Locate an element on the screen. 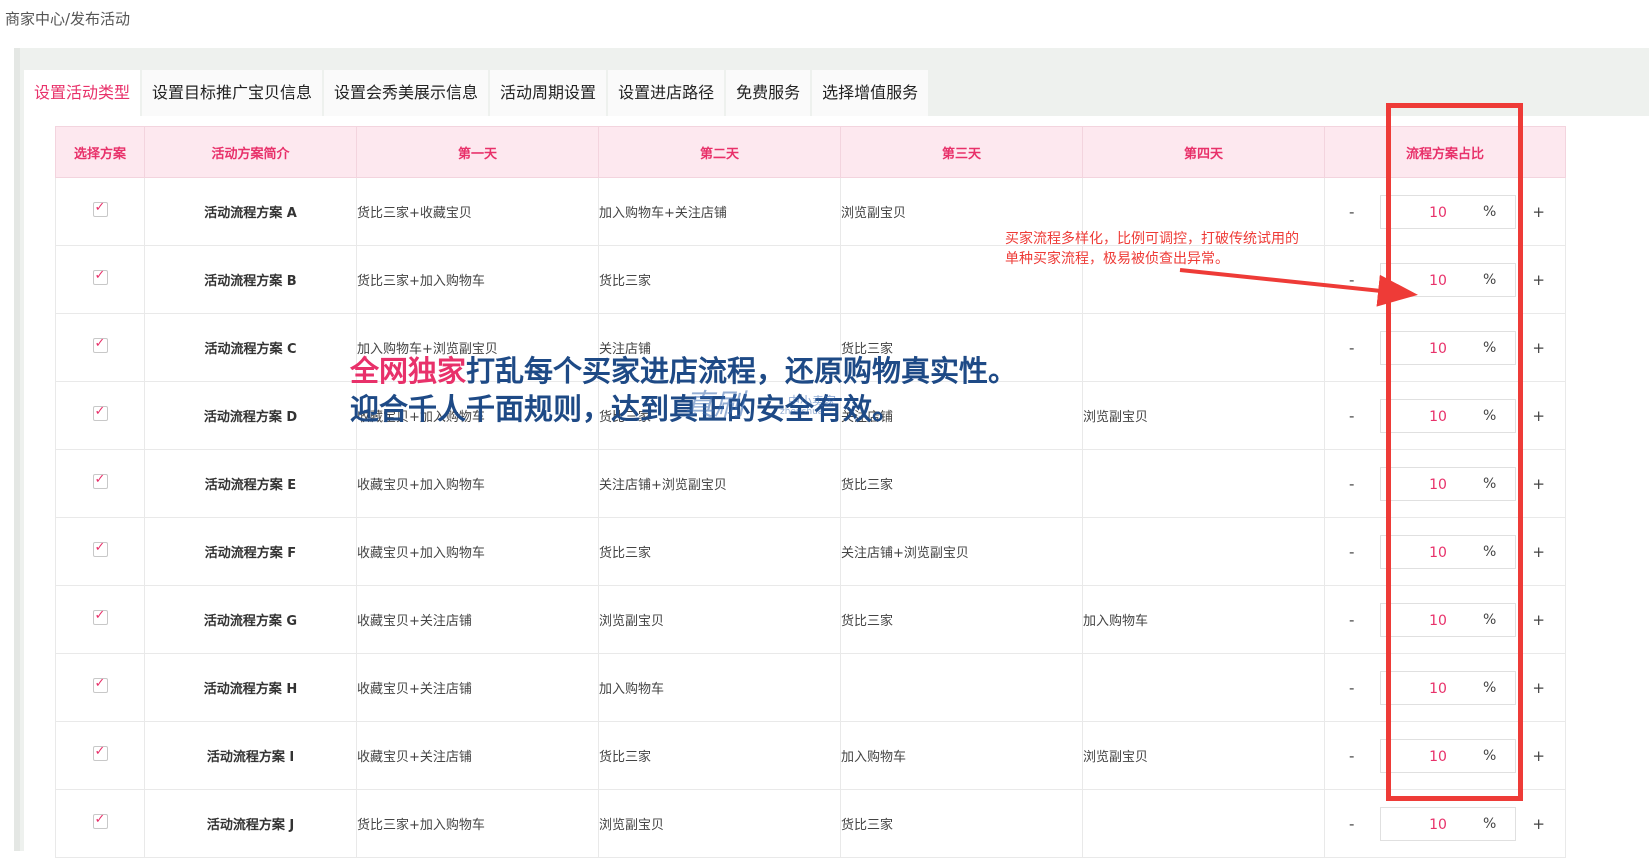 This screenshot has width=1649, height=858. table-row: 活动流程方案 B货比三家+加入购物车货比三家 -% + is located at coordinates (810, 279).